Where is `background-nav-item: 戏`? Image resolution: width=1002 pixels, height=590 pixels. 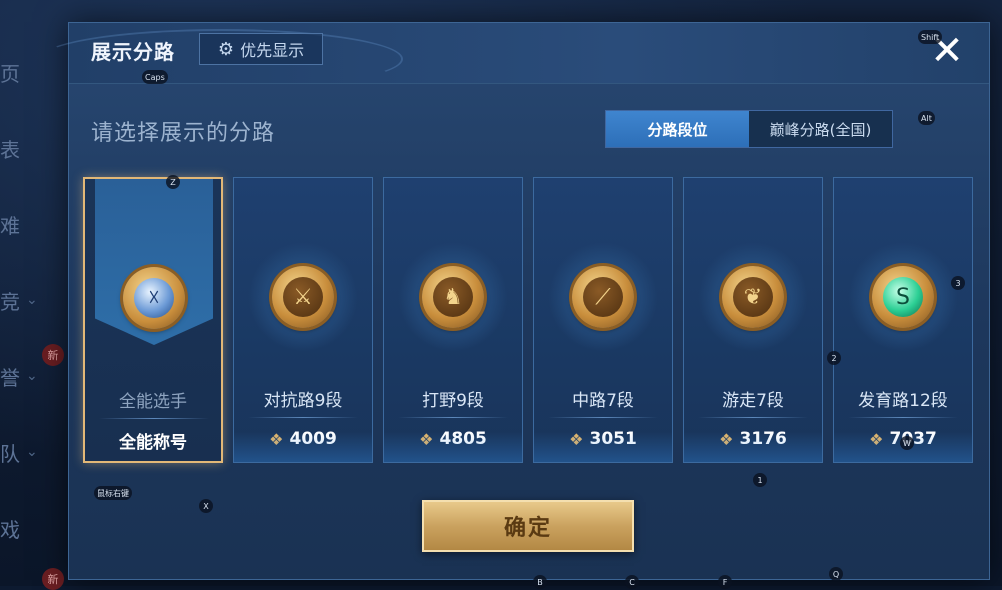
background-nav-item: 戏 is located at coordinates (30, 528).